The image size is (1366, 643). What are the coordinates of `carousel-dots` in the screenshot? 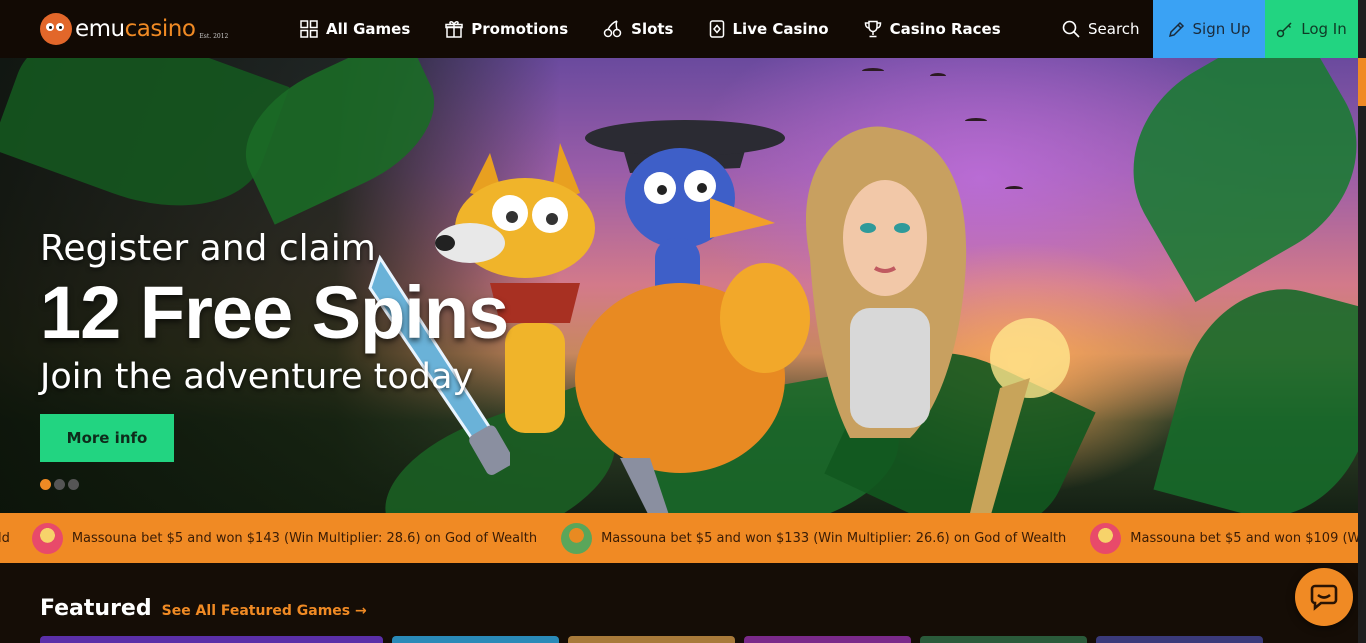 It's located at (61, 484).